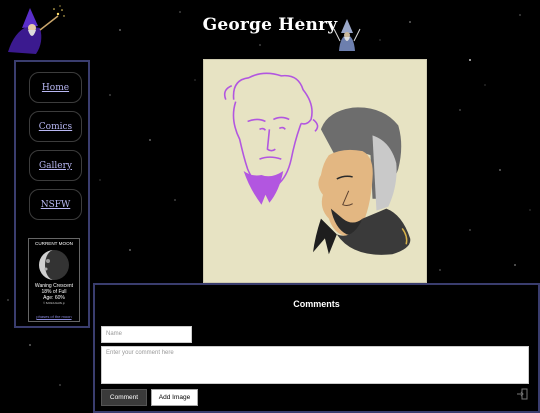 The image size is (540, 413). What do you see at coordinates (54, 265) in the screenshot?
I see `moon-icon` at bounding box center [54, 265].